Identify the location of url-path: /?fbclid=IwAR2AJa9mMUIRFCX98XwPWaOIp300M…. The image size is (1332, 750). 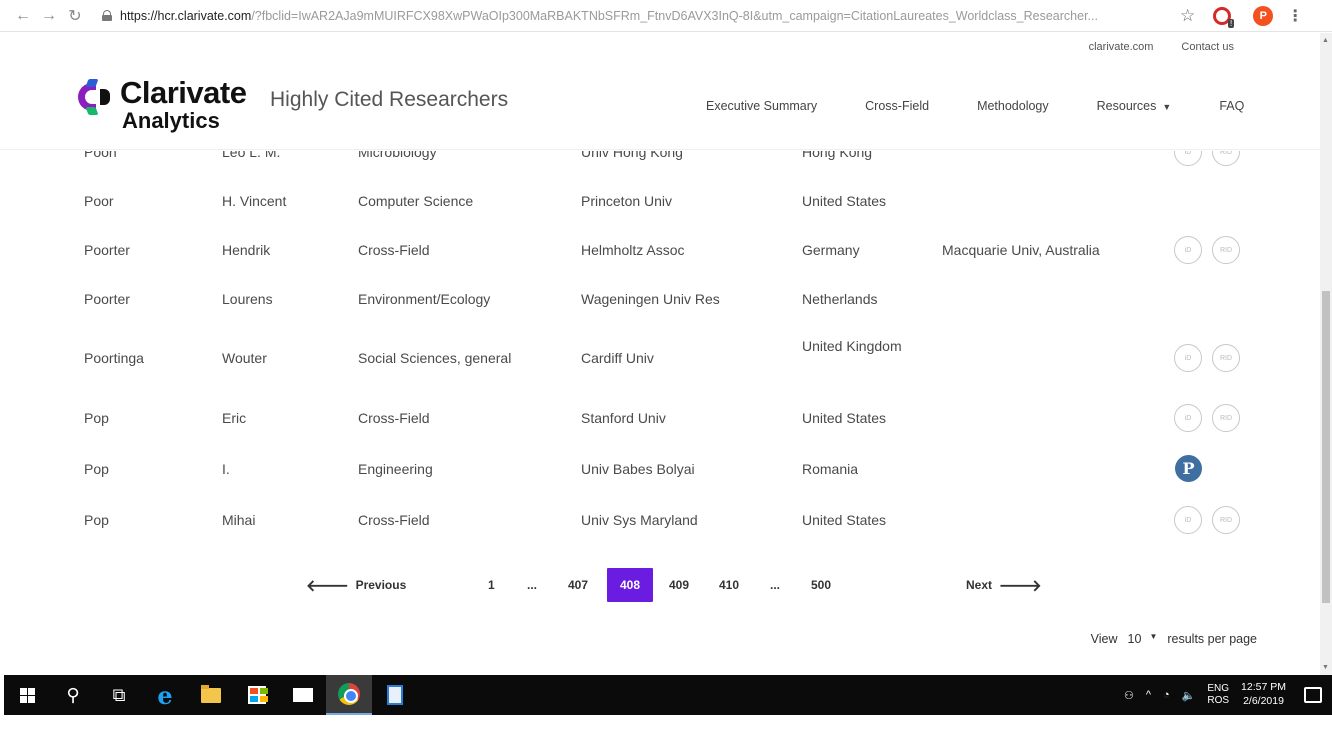
(674, 15).